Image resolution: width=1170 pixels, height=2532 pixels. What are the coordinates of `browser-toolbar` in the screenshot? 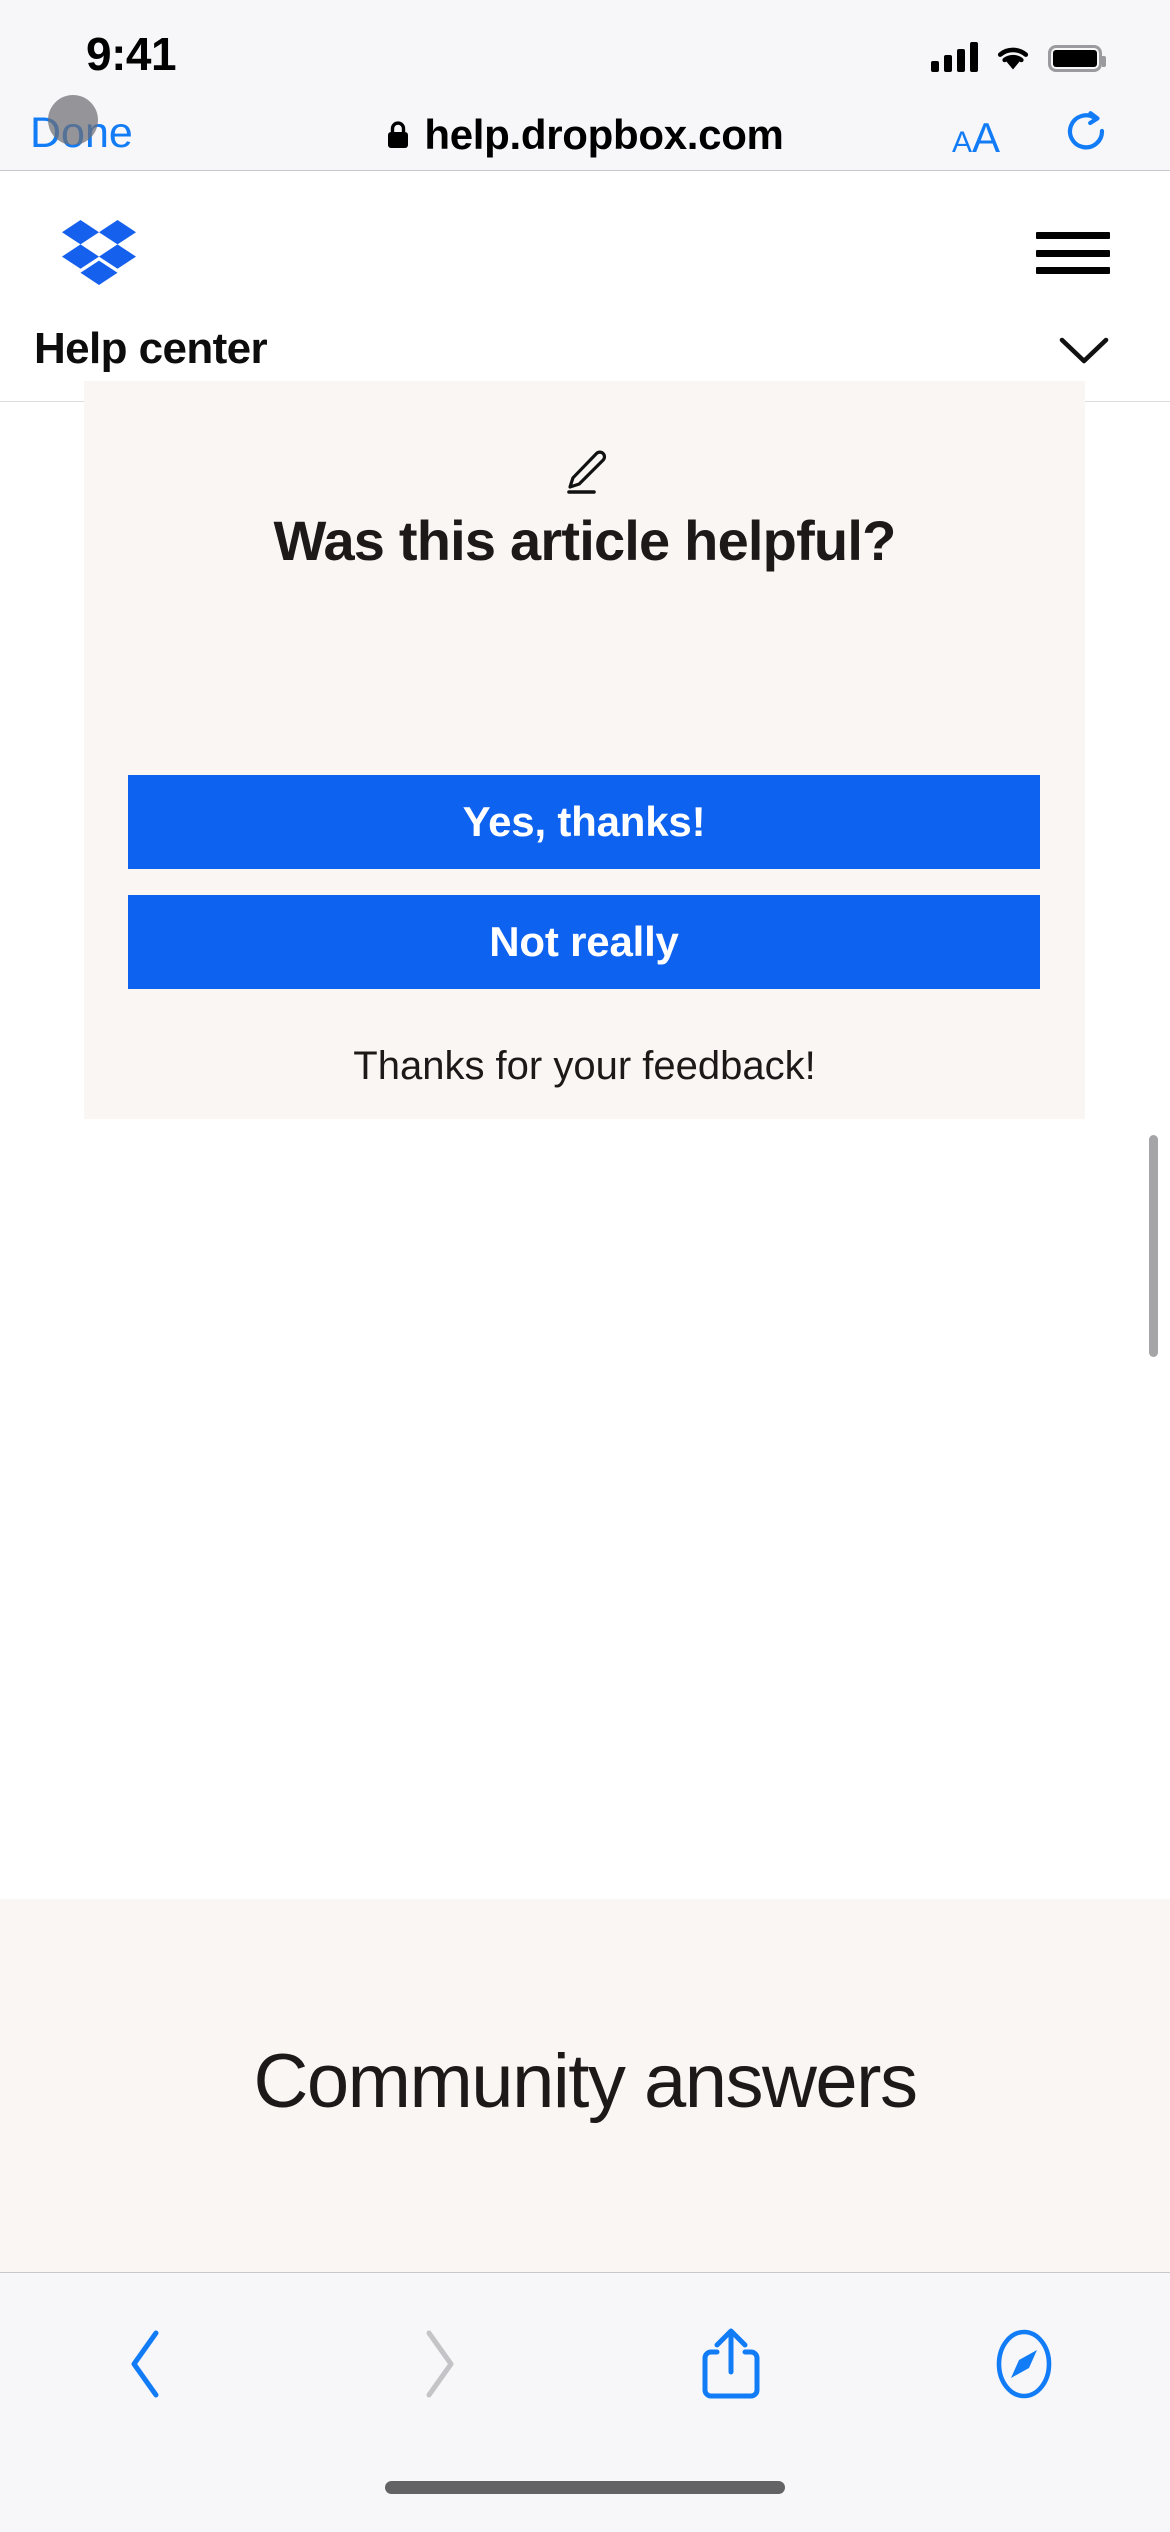 It's located at (585, 2402).